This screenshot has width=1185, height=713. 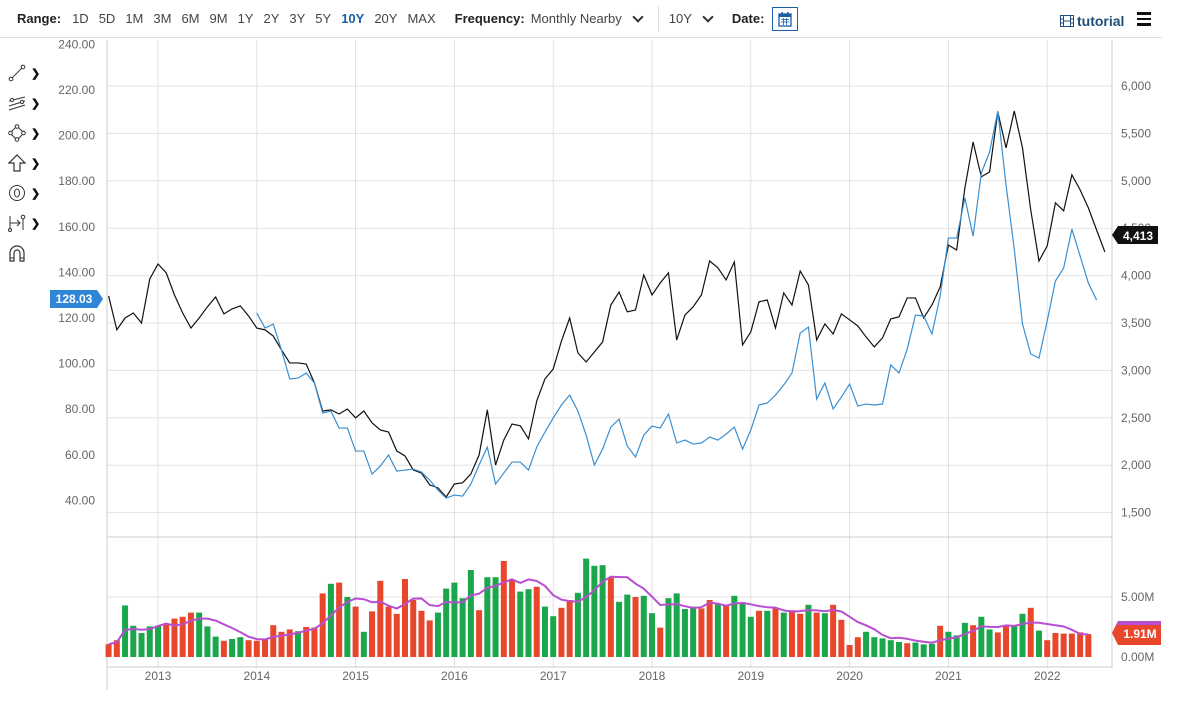 What do you see at coordinates (1047, 676) in the screenshot?
I see `x-axis-tick-label: 2022` at bounding box center [1047, 676].